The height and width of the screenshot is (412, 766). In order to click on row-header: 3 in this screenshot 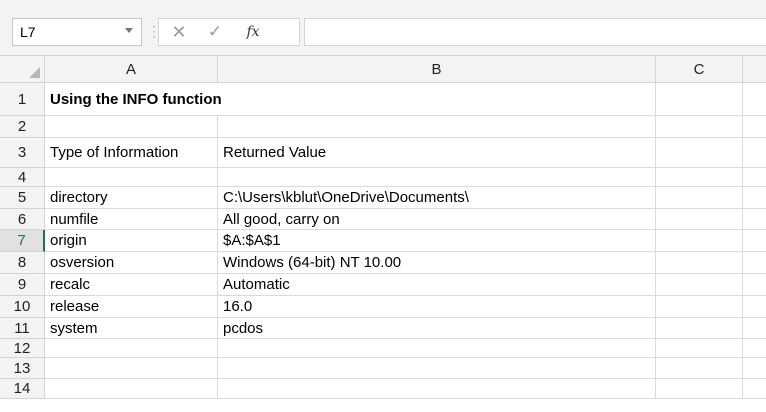, I will do `click(22, 153)`.